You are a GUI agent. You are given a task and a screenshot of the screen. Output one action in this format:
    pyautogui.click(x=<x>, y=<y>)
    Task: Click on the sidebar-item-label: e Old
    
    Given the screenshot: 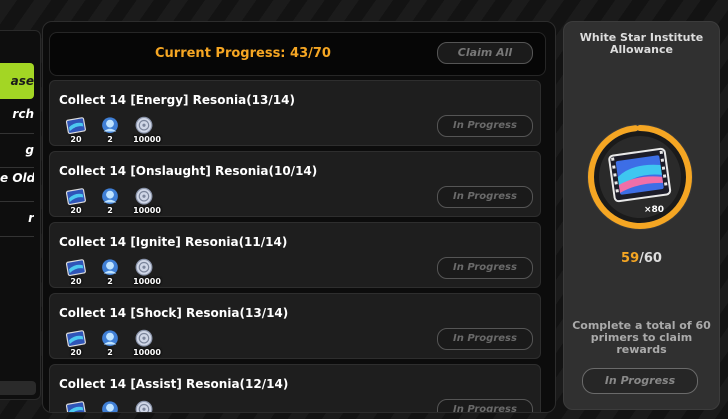 What is the action you would take?
    pyautogui.click(x=17, y=178)
    